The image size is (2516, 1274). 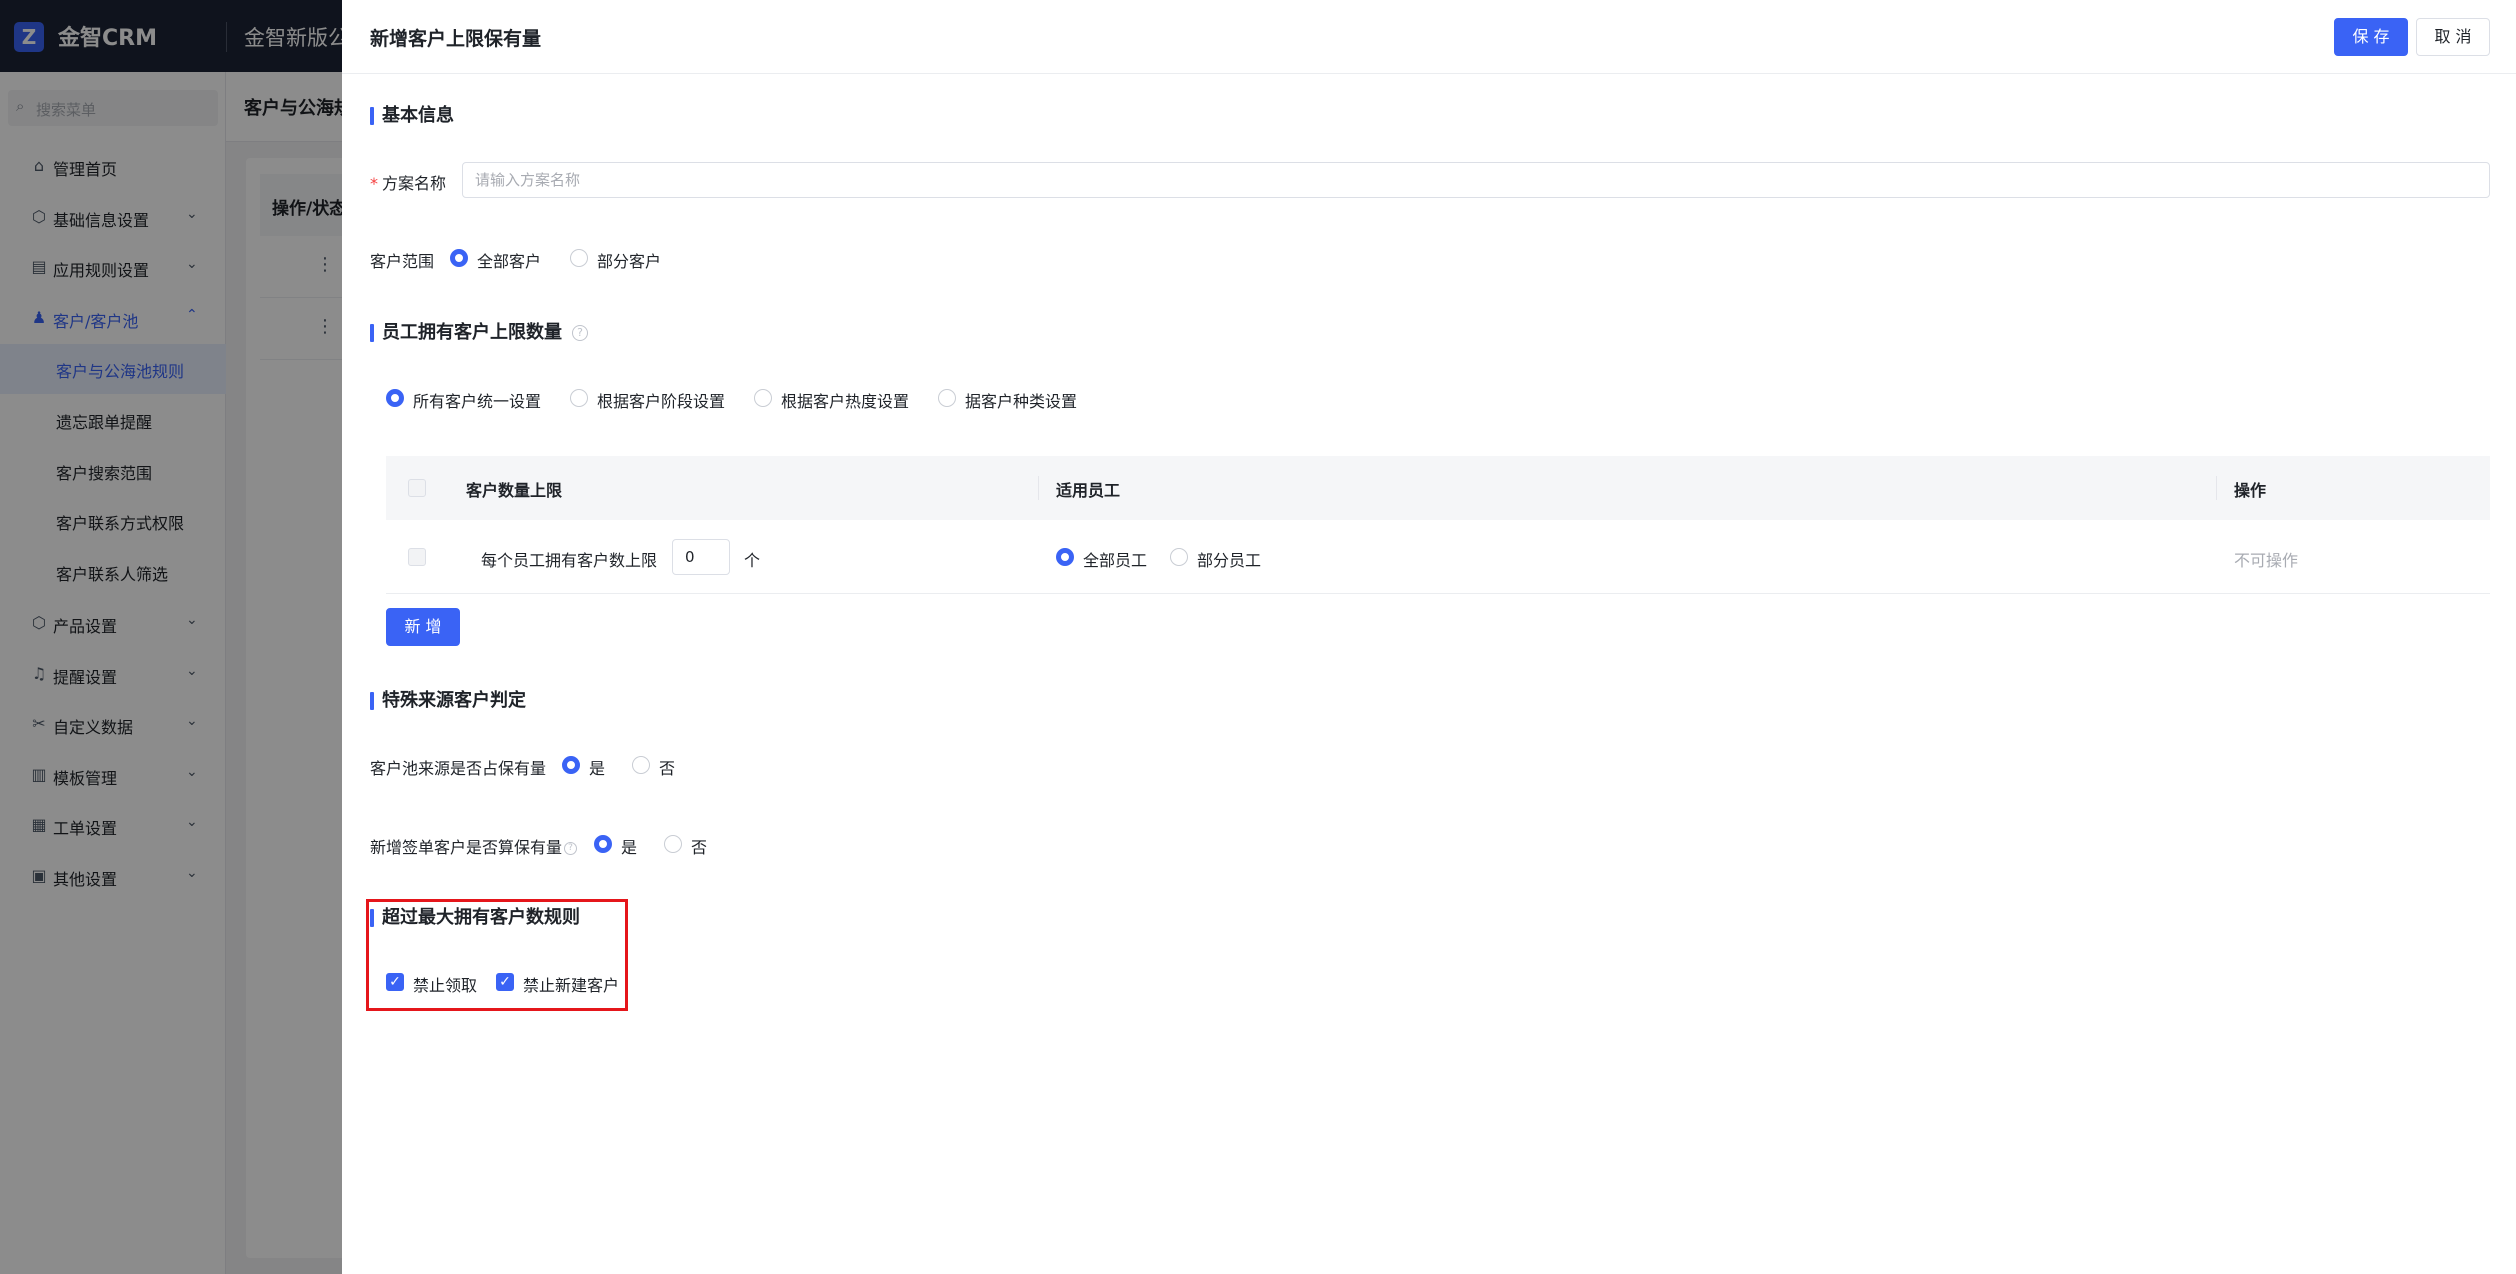 What do you see at coordinates (661, 401) in the screenshot?
I see `radio-label: 根据客户阶段设置` at bounding box center [661, 401].